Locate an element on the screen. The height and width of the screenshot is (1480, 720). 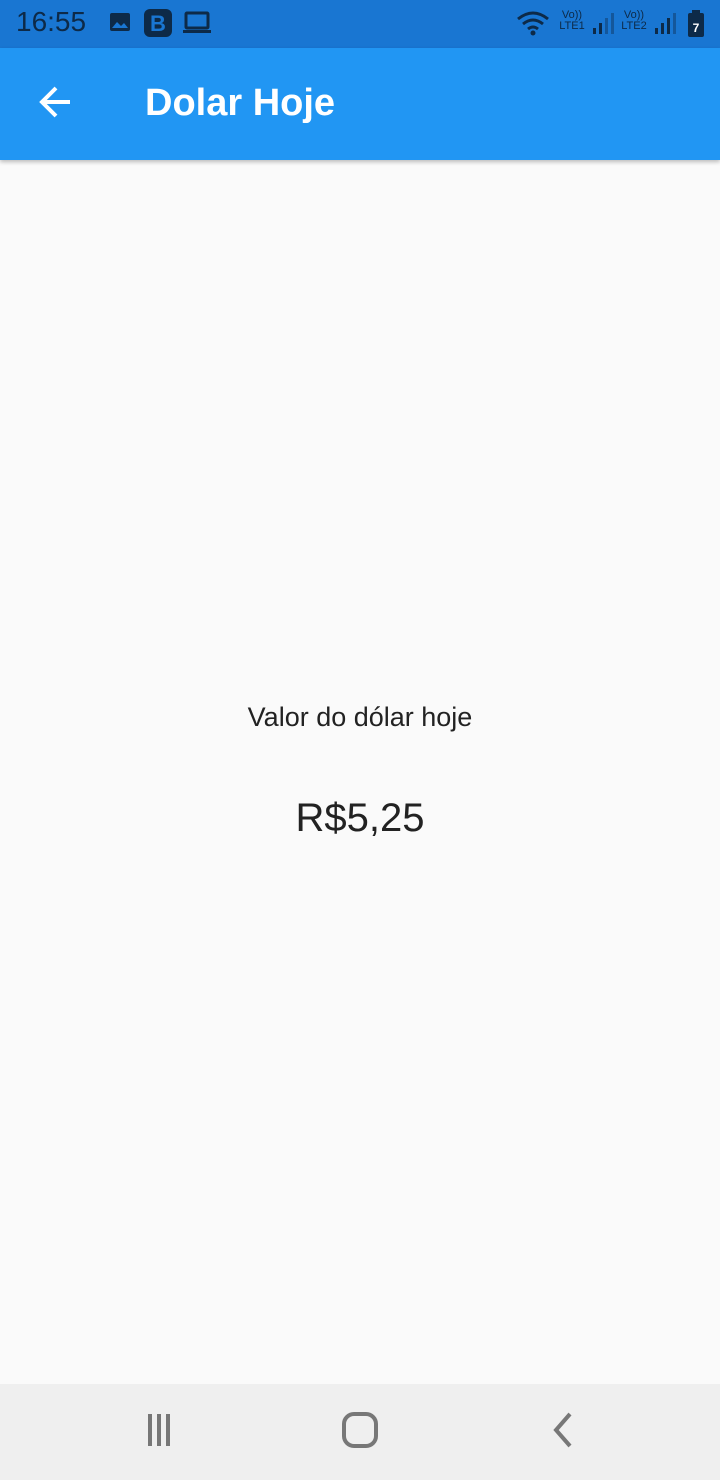
lte1-label: Vo)) LTE1 is located at coordinates (572, 20).